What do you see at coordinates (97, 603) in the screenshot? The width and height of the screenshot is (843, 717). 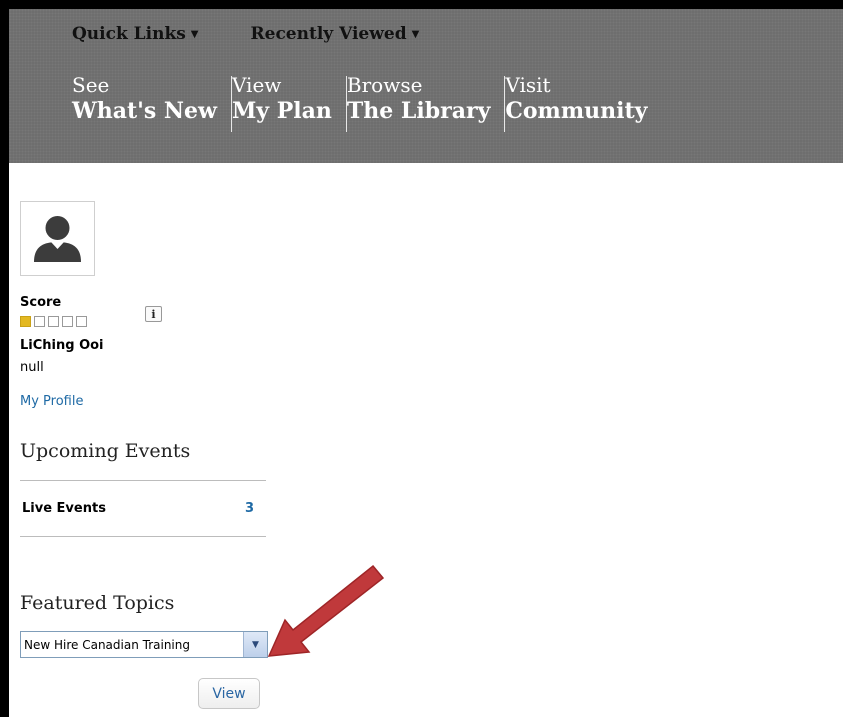 I see `featured-topics-heading: Featured Topics` at bounding box center [97, 603].